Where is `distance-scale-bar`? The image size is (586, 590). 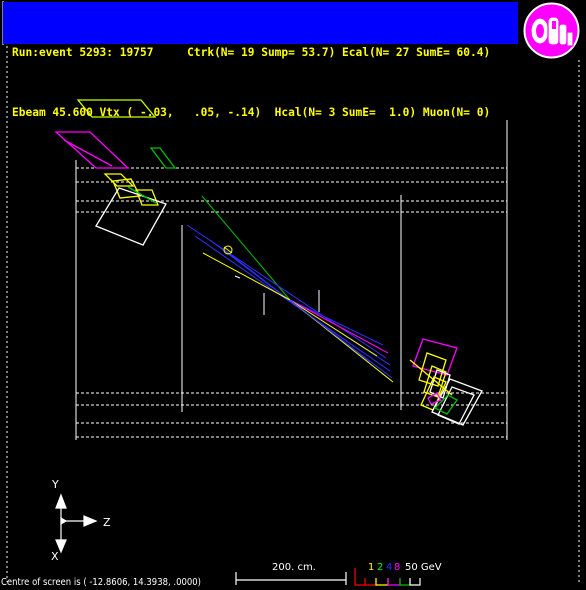
distance-scale-bar is located at coordinates (291, 578).